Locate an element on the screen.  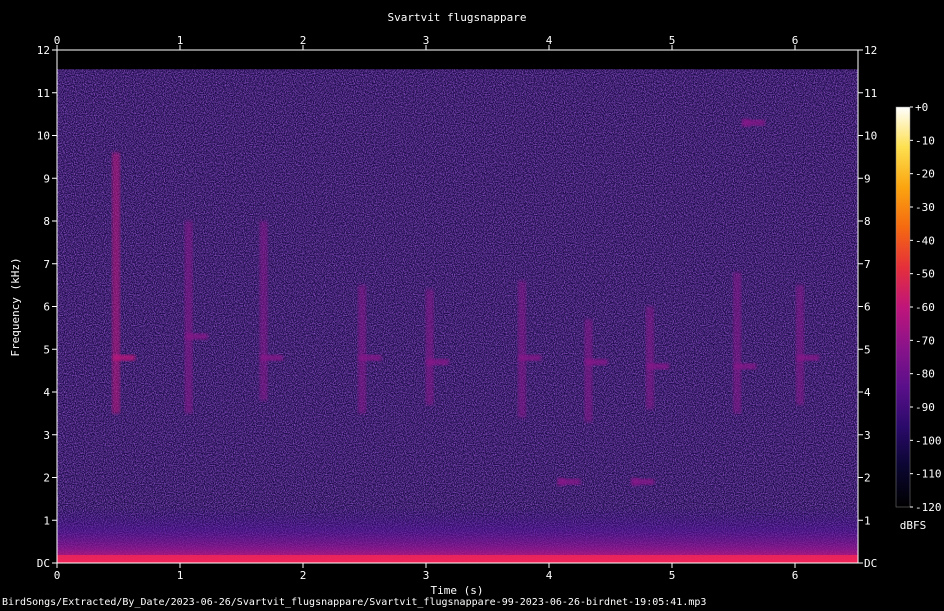
colorbar-unit-label: dBFS is located at coordinates (913, 525).